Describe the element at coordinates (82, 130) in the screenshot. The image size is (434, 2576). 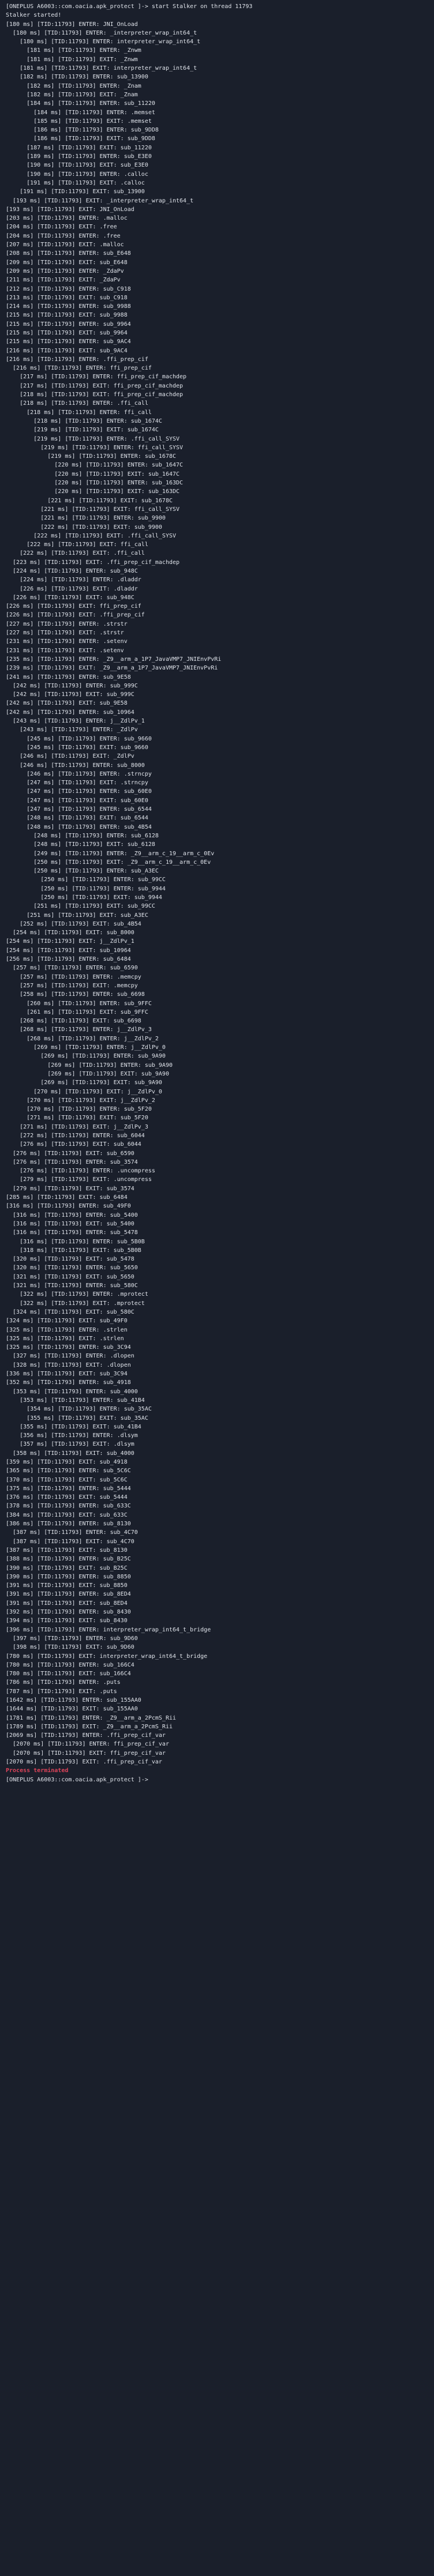
I see `trace-log-line: [186 ms] [TID:11793] ENTER: sub_9DD8` at that location.